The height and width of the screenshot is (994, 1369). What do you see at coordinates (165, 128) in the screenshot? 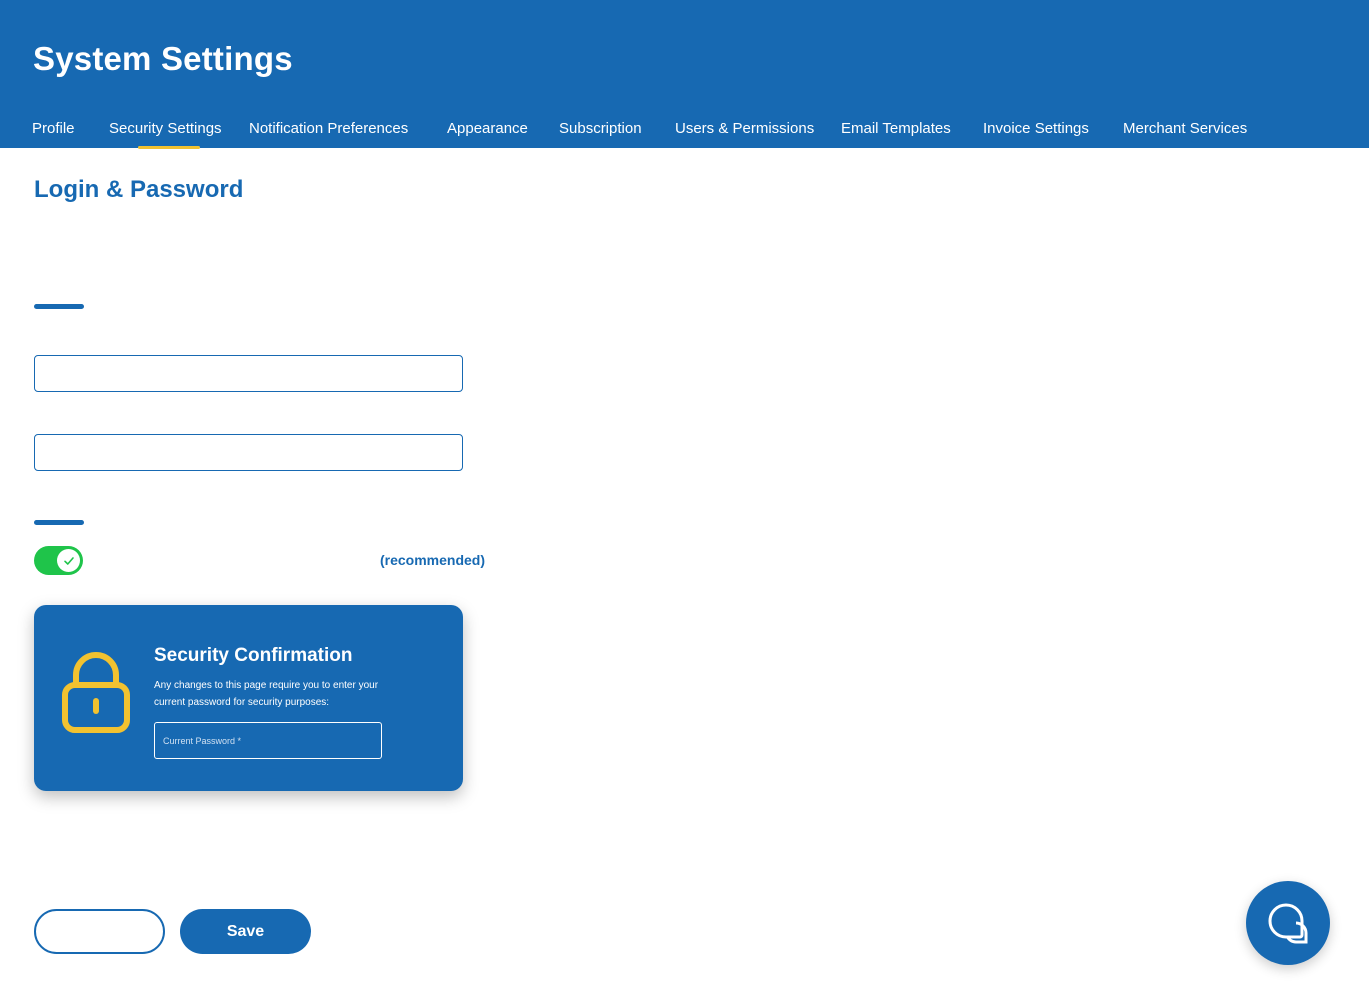
I see `tab-security-settings: Security Settings` at bounding box center [165, 128].